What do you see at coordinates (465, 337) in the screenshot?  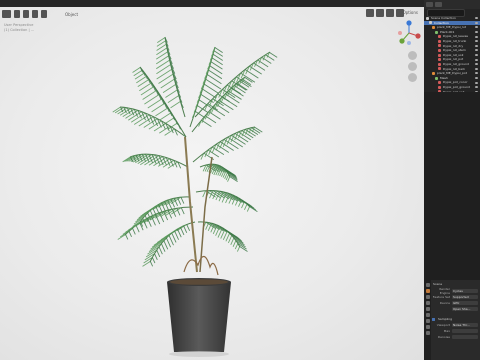 I see `denoise-field` at bounding box center [465, 337].